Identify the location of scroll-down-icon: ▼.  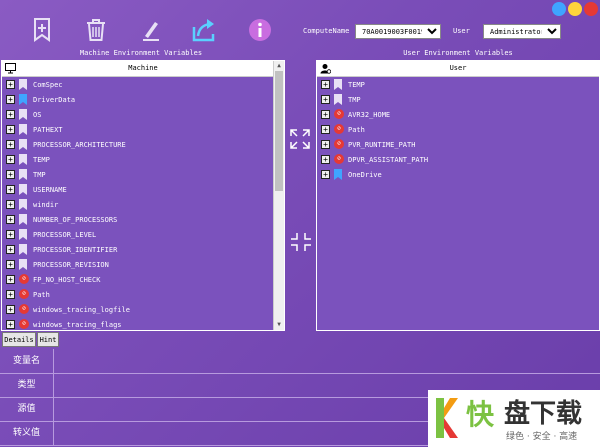
(279, 325).